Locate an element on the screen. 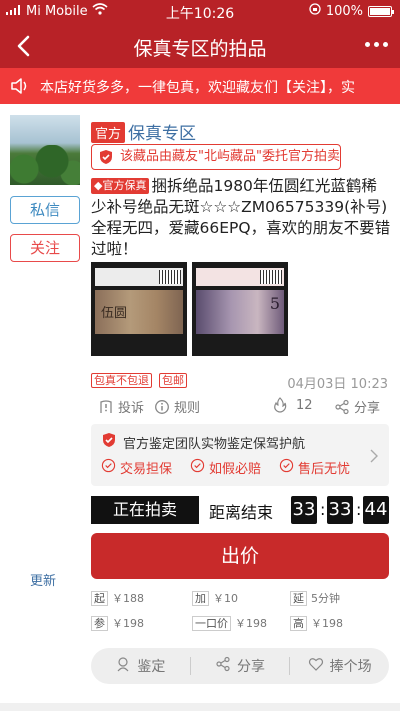 This screenshot has height=711, width=400. guarantee-item-label: 交易担保 is located at coordinates (146, 469).